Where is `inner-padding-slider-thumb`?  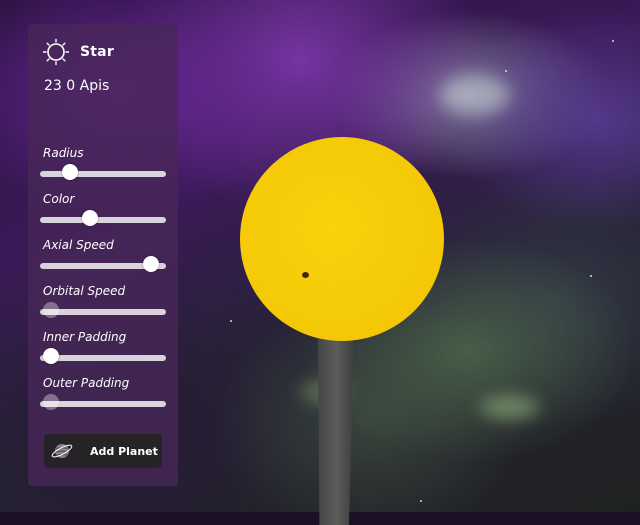 inner-padding-slider-thumb is located at coordinates (51, 356).